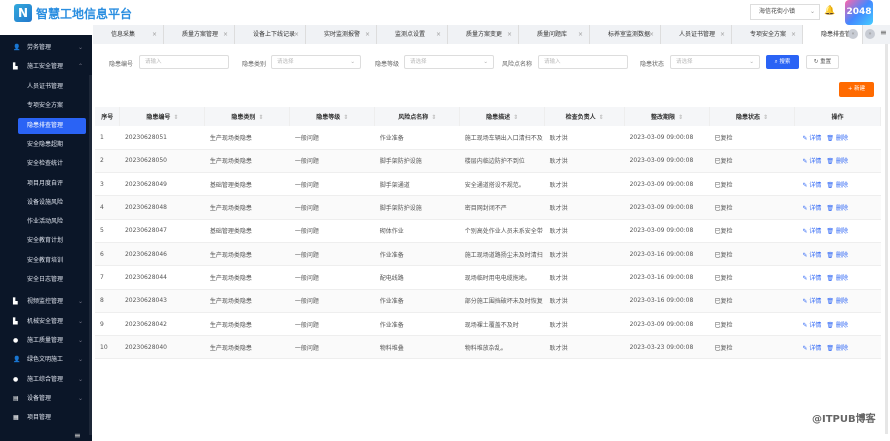 The height and width of the screenshot is (441, 890). I want to click on filter-field-2: 请选择 ⌄, so click(449, 62).